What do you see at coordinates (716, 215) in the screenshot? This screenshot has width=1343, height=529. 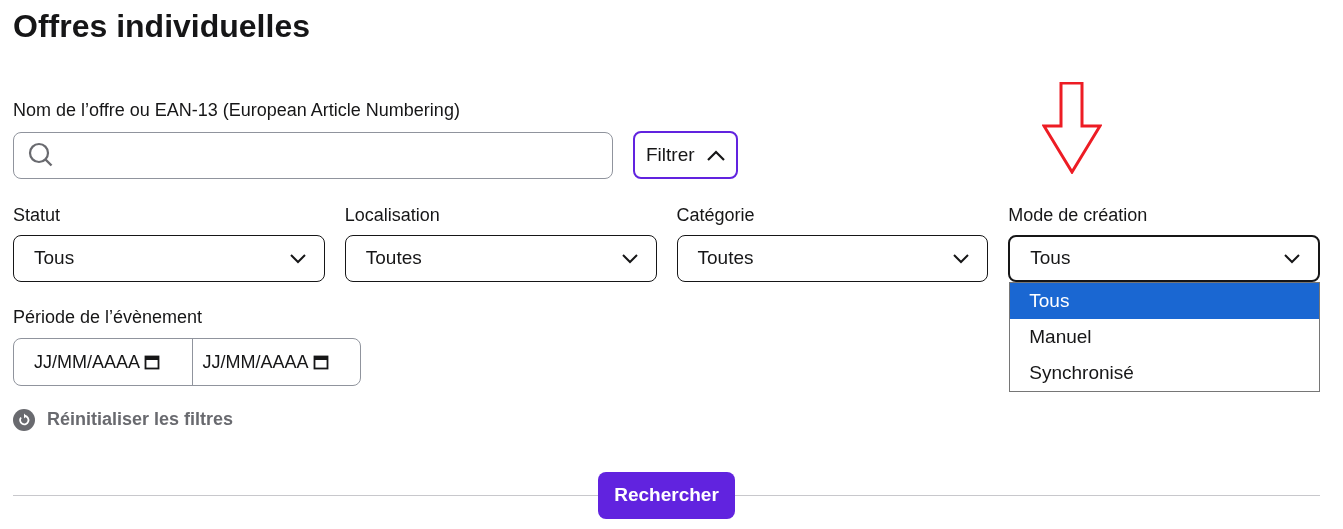 I see `field-label: Catégorie` at bounding box center [716, 215].